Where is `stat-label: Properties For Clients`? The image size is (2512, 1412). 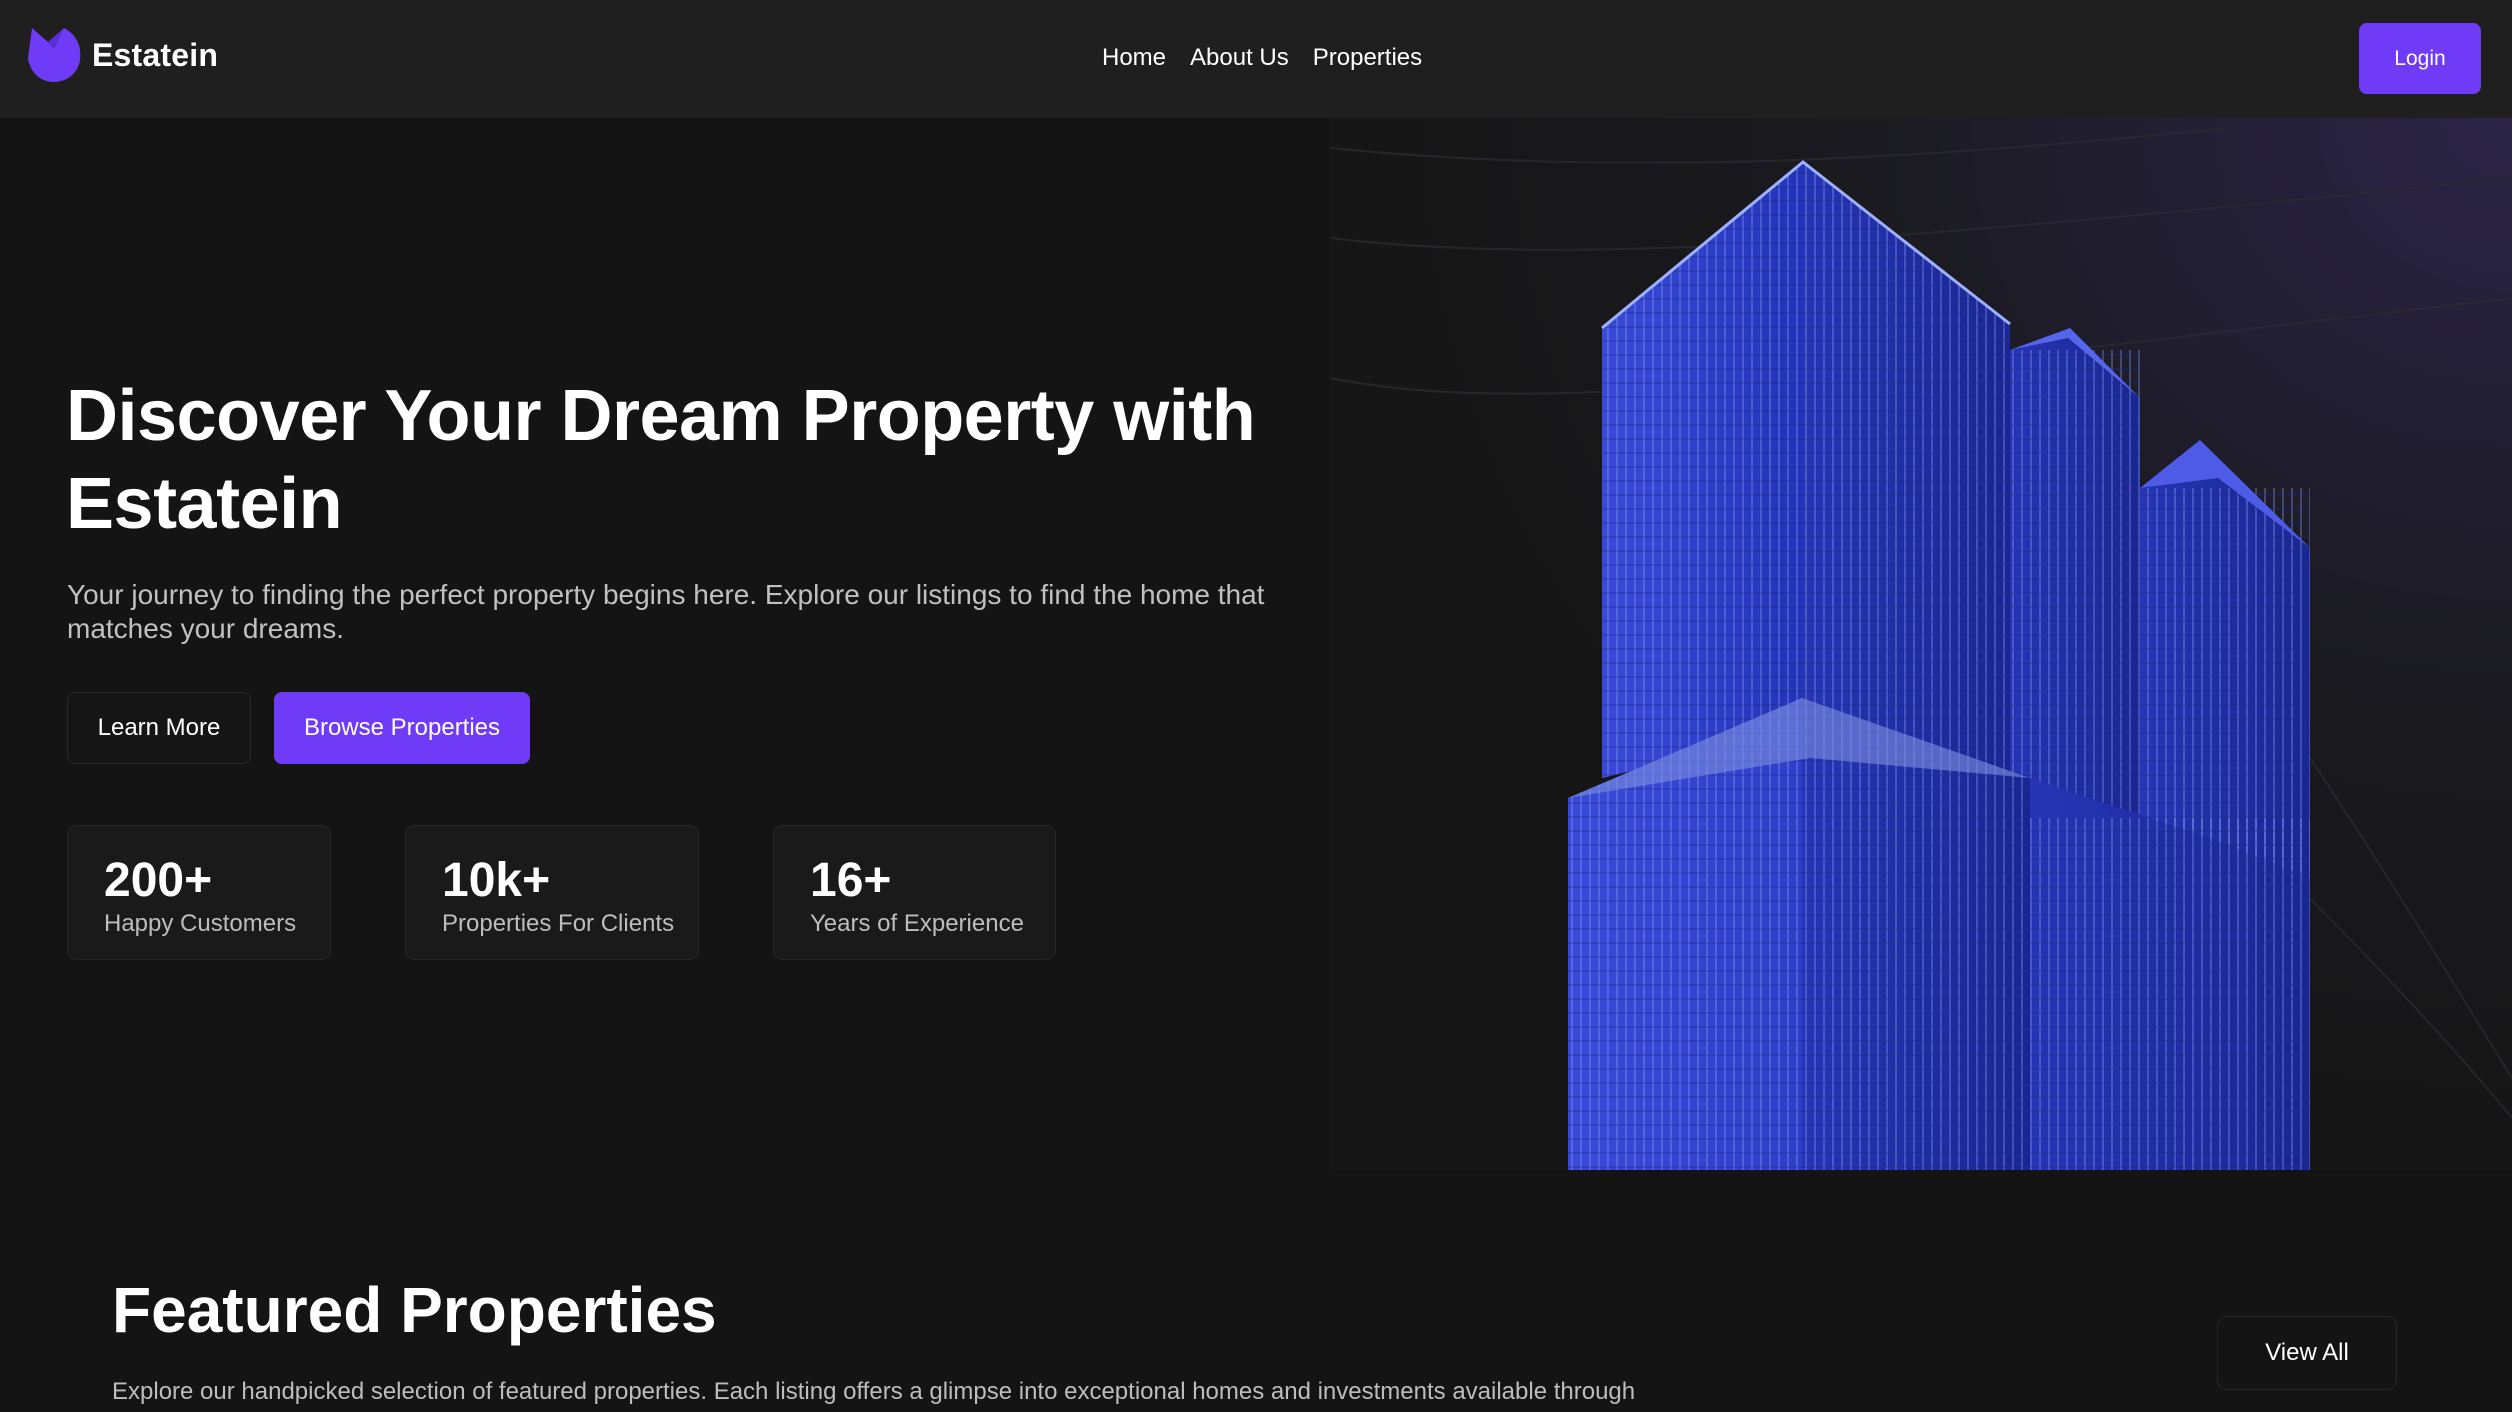
stat-label: Properties For Clients is located at coordinates (558, 923).